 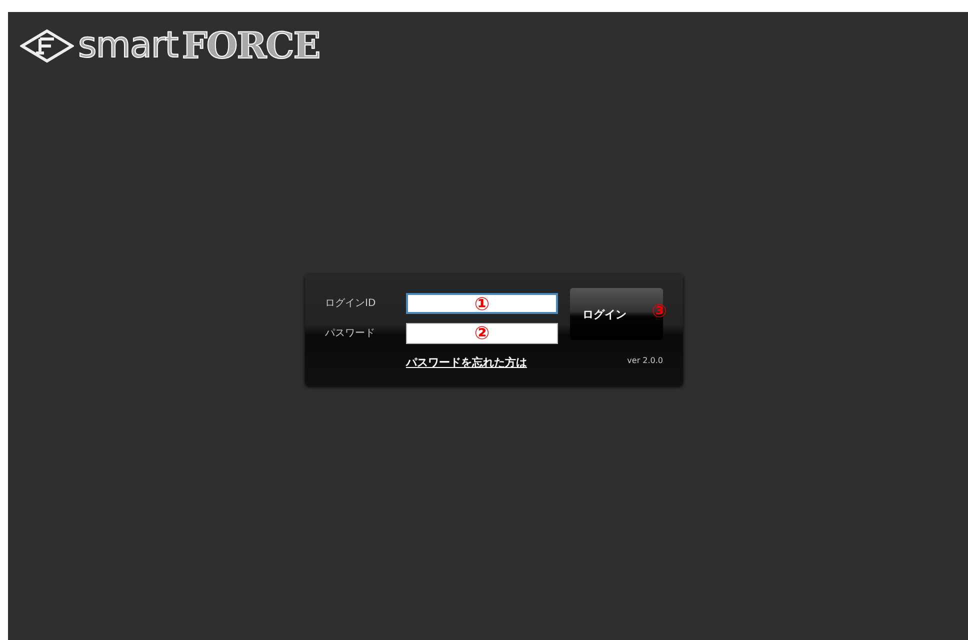 What do you see at coordinates (251, 46) in the screenshot?
I see `logo-text: FORCE` at bounding box center [251, 46].